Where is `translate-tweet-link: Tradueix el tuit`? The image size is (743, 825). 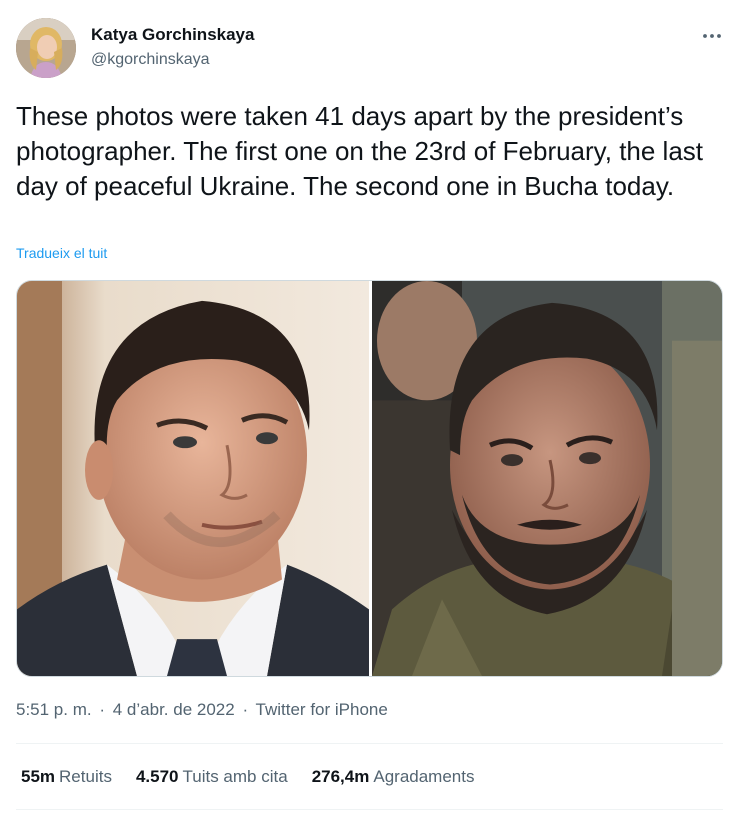 translate-tweet-link: Tradueix el tuit is located at coordinates (61, 253).